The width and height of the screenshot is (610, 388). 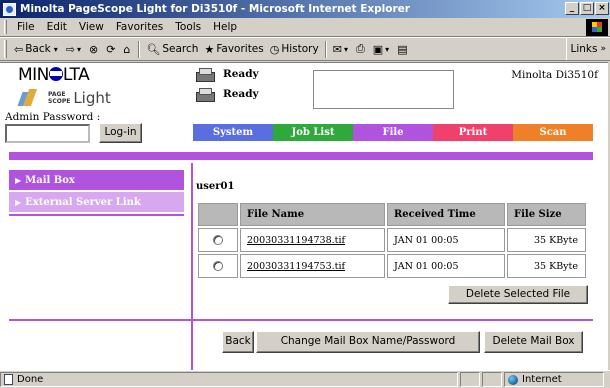 What do you see at coordinates (139, 27) in the screenshot?
I see `menu-favorites: Favorites` at bounding box center [139, 27].